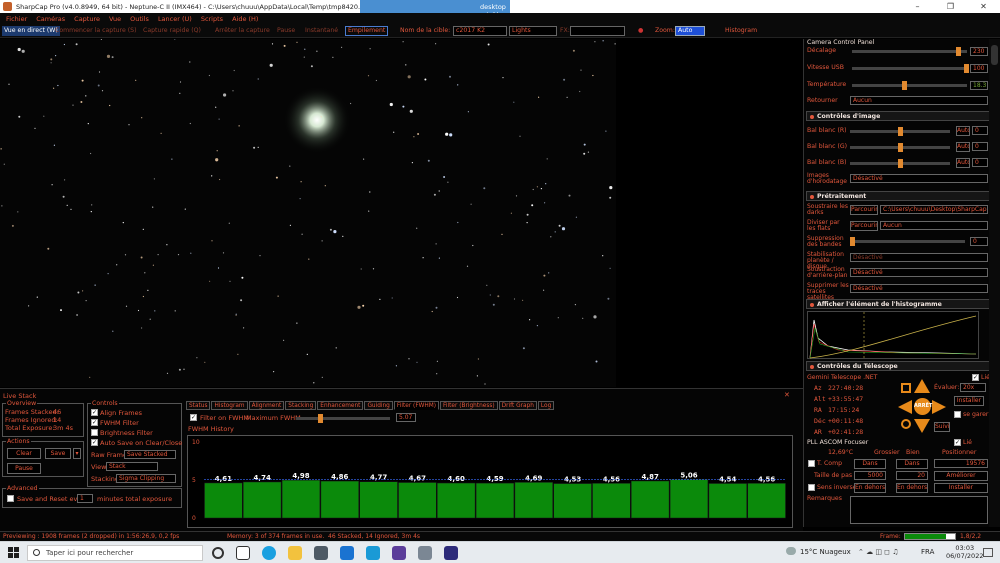 This screenshot has width=1000, height=563. Describe the element at coordinates (193, 417) in the screenshot. I see `filter-fwhm-checkbox: ✓` at that location.